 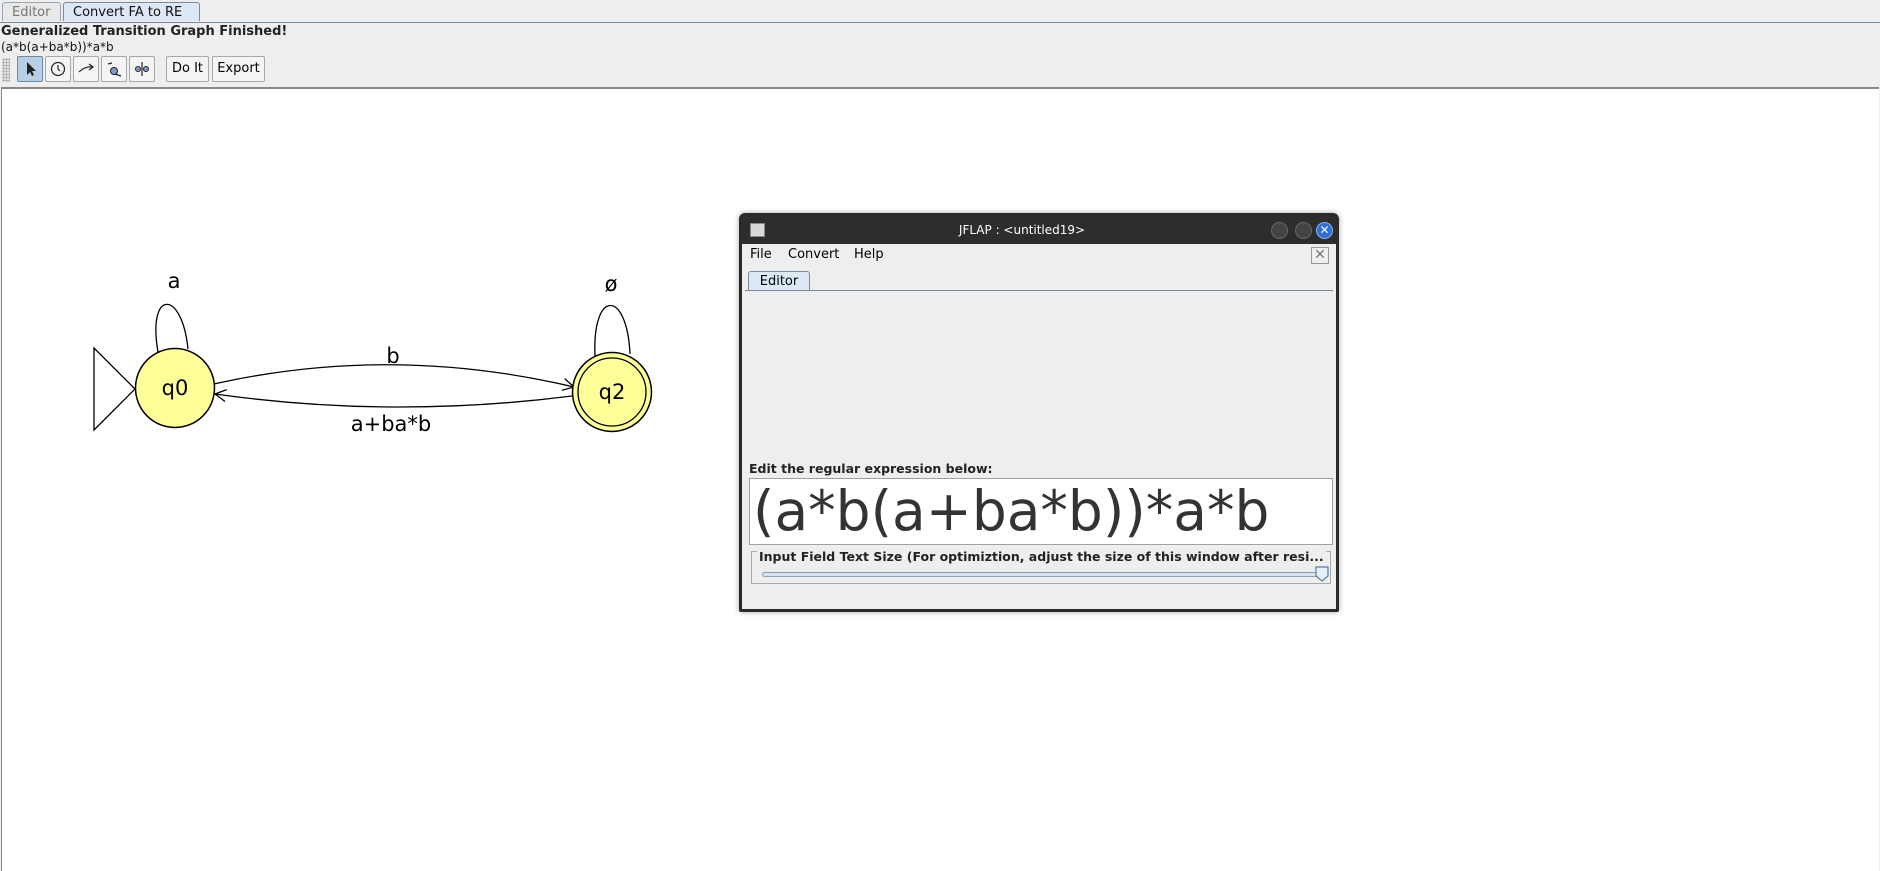 I want to click on transition-label-q2-q0: a+ba*b, so click(x=391, y=424).